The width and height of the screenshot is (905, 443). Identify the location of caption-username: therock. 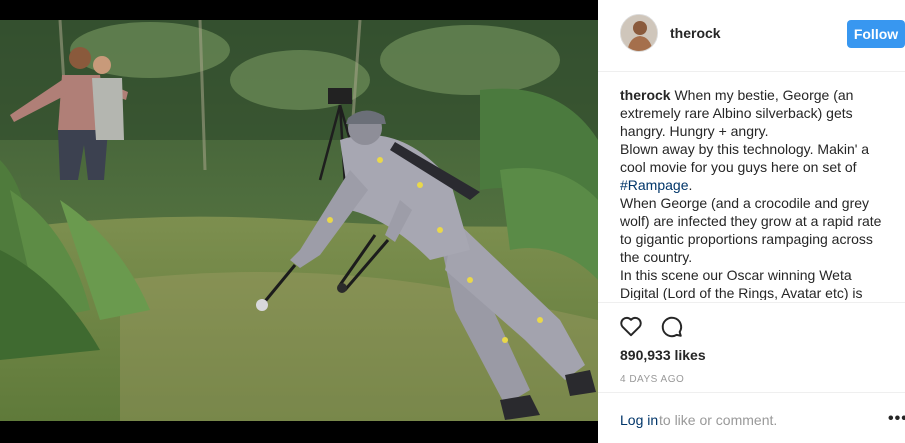
(645, 95).